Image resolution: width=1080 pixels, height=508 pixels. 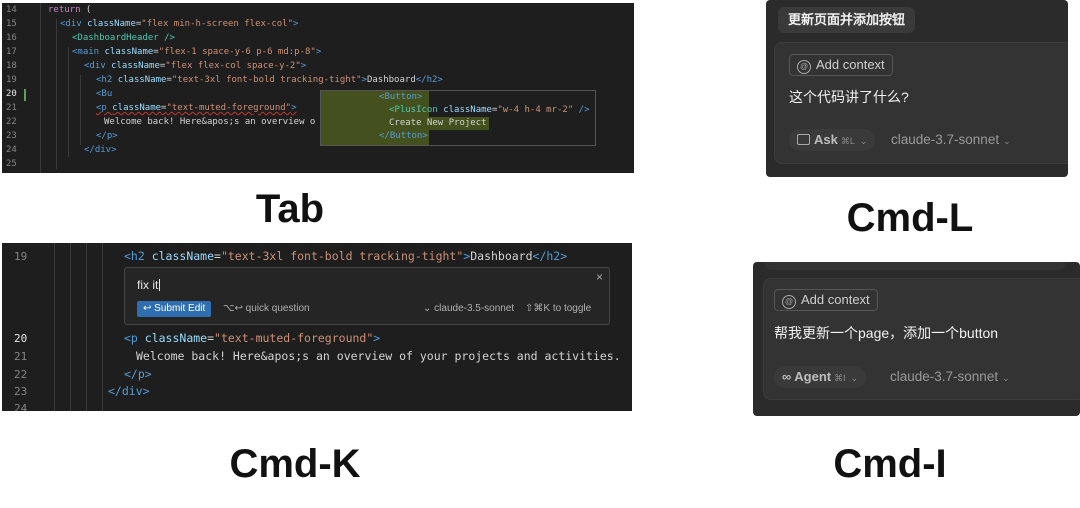 I want to click on modified-line-marker, so click(x=25, y=95).